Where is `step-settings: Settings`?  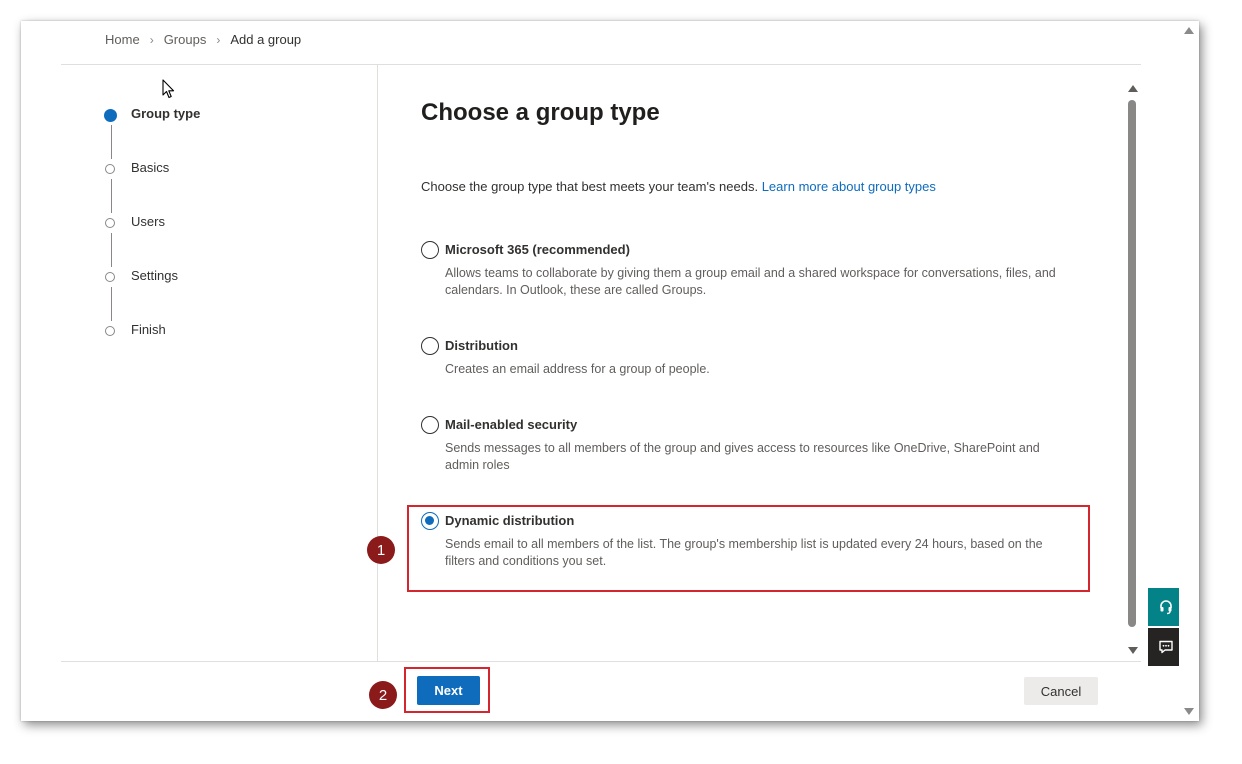
step-settings: Settings is located at coordinates (141, 277).